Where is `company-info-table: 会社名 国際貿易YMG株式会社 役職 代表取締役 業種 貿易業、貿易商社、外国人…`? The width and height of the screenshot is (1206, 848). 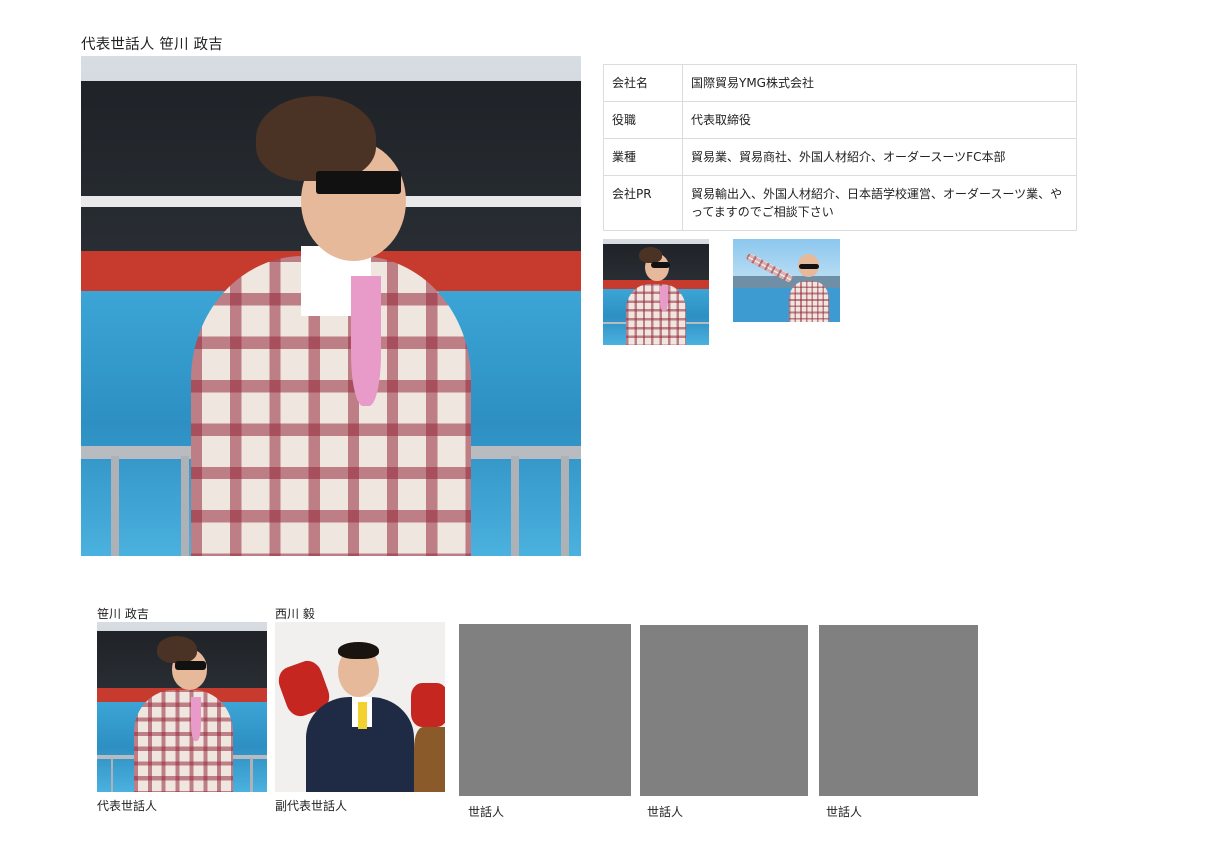 company-info-table: 会社名 国際貿易YMG株式会社 役職 代表取締役 業種 貿易業、貿易商社、外国人… is located at coordinates (840, 147).